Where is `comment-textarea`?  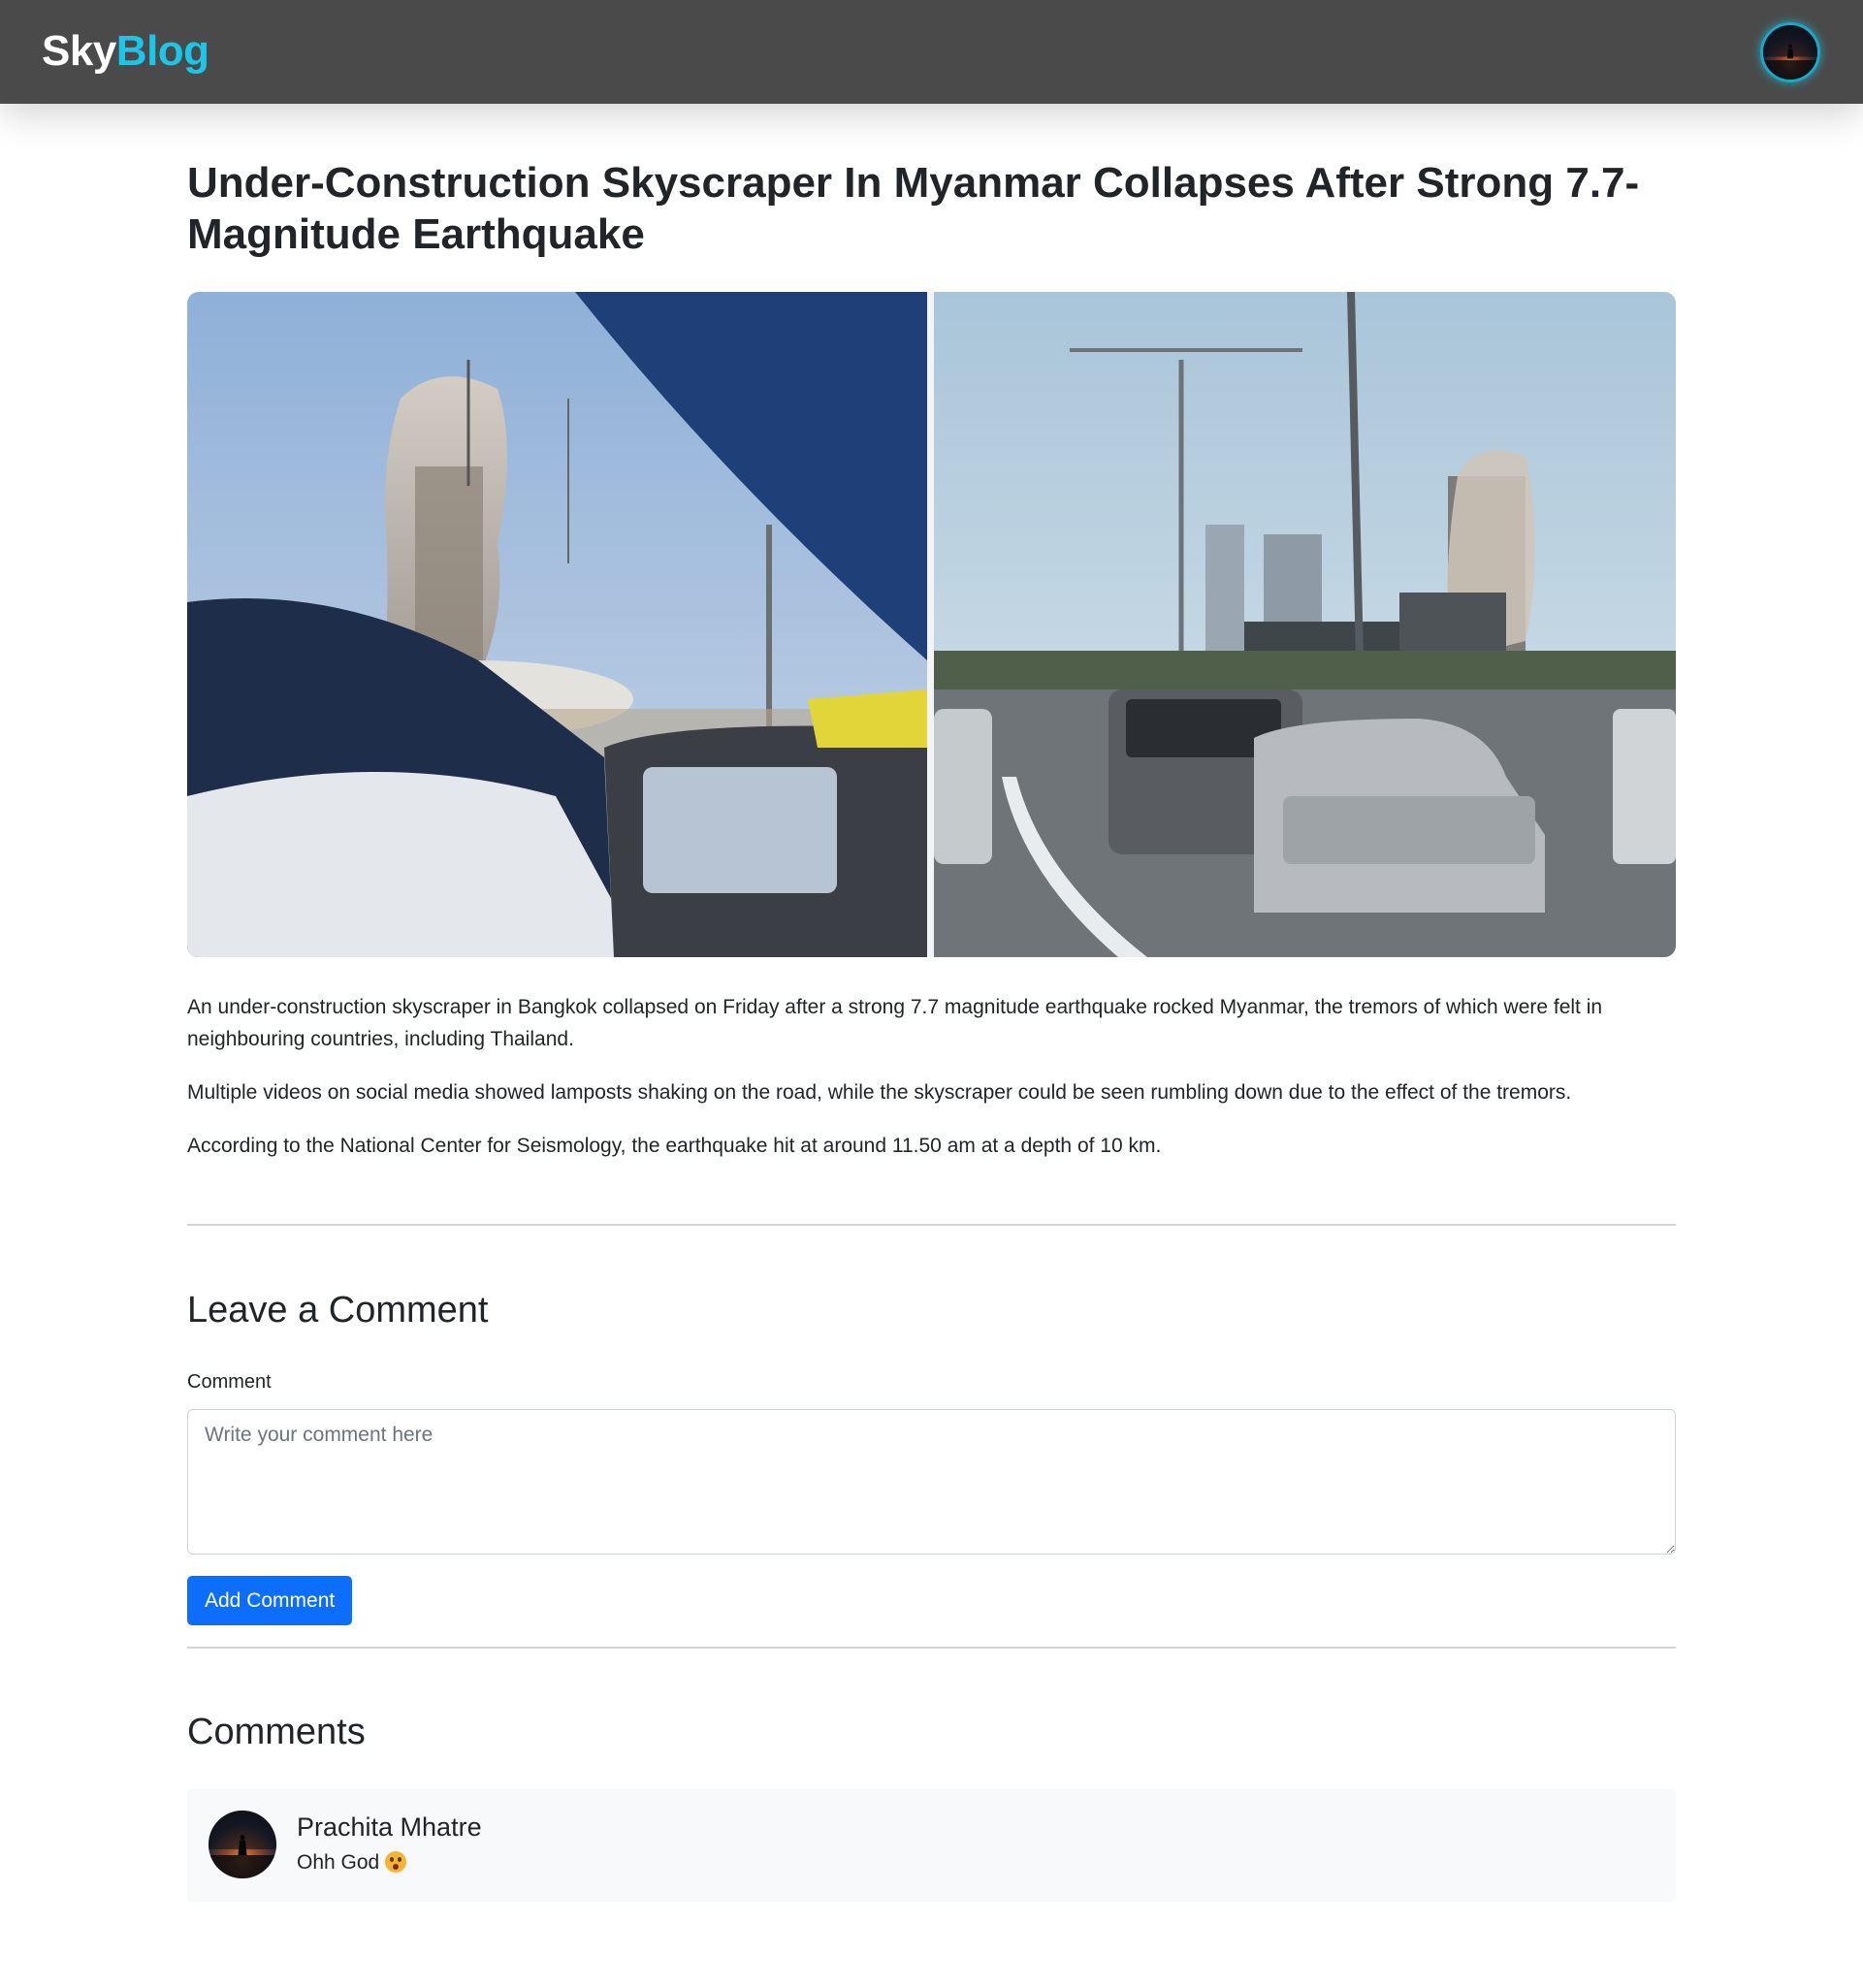
comment-textarea is located at coordinates (931, 1482).